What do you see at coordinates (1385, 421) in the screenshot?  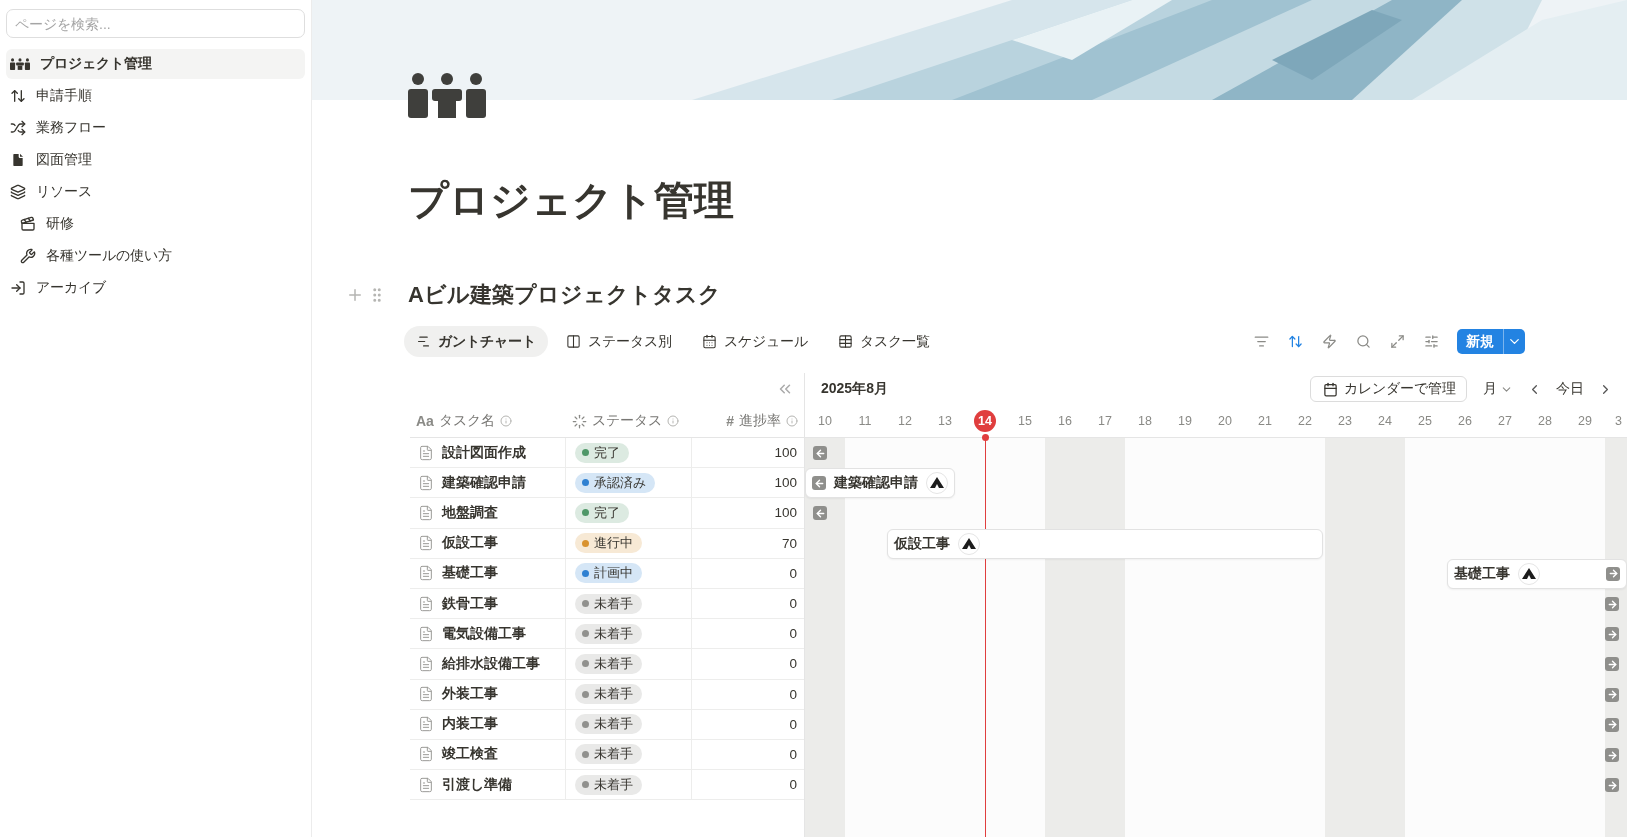 I see `day-label: 24` at bounding box center [1385, 421].